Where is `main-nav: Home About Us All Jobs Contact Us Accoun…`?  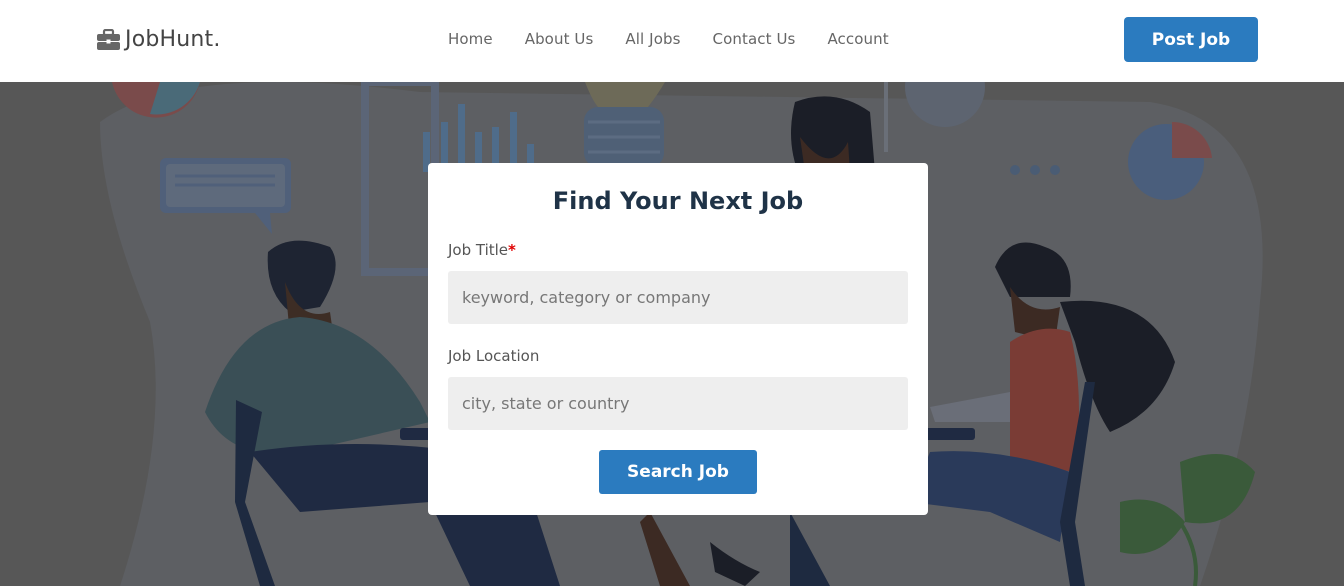
main-nav: Home About Us All Jobs Contact Us Accoun… is located at coordinates (684, 39).